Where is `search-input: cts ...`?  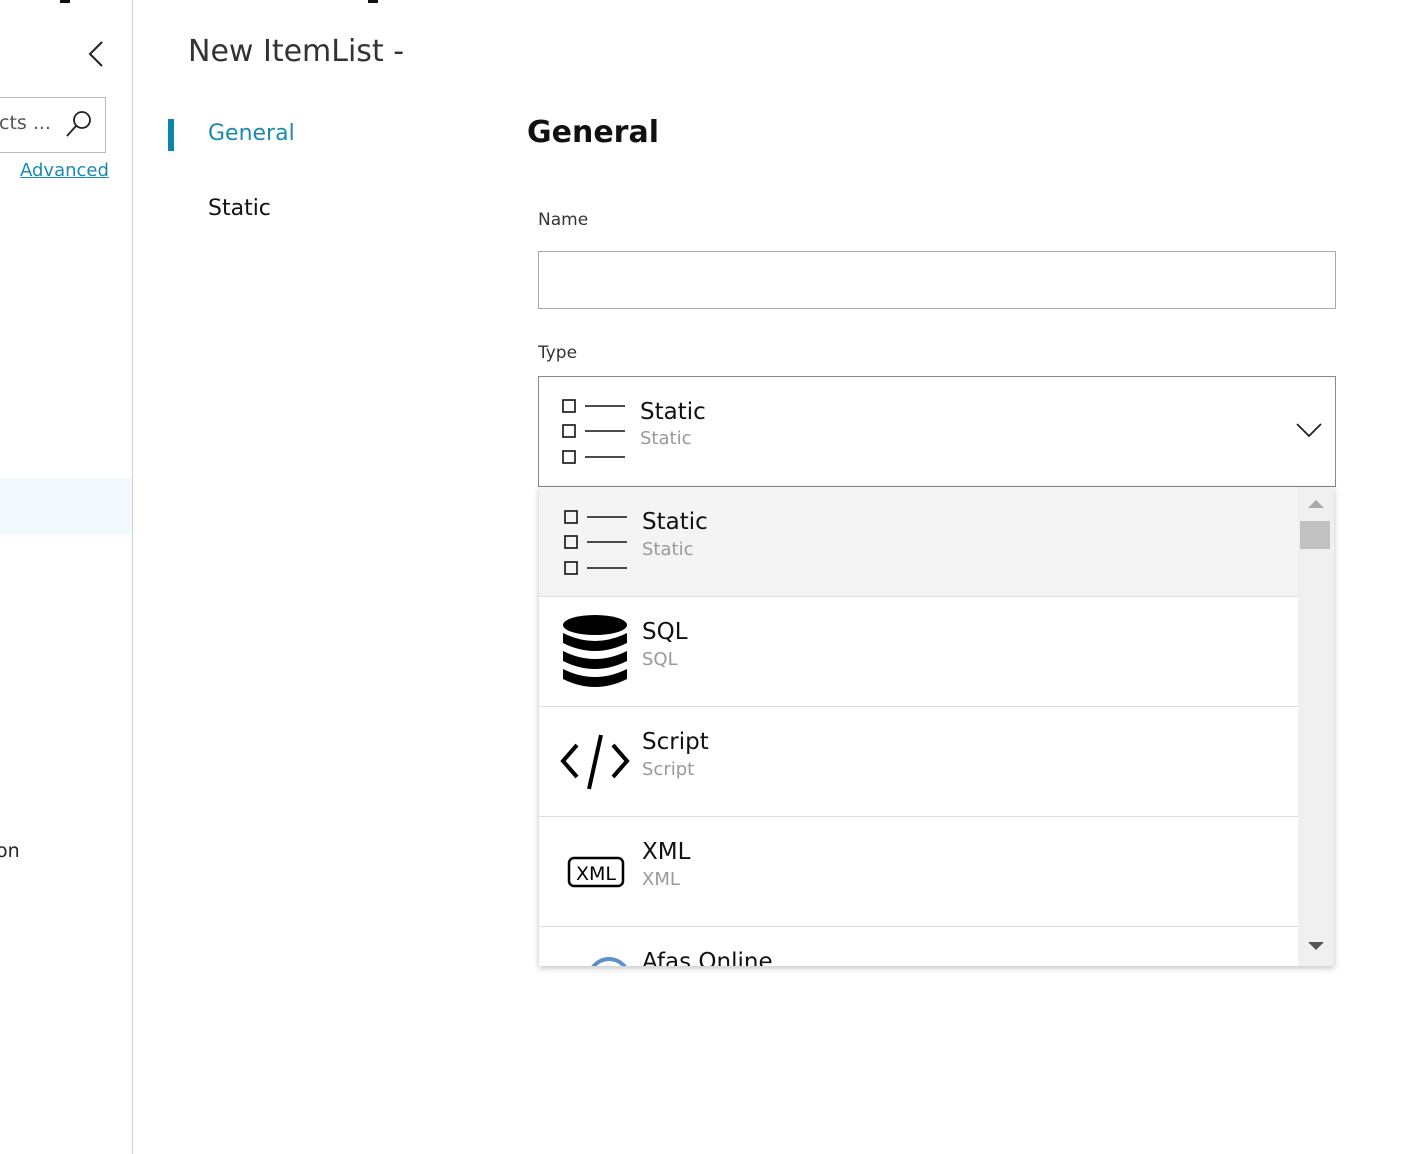 search-input: cts ... is located at coordinates (53, 125).